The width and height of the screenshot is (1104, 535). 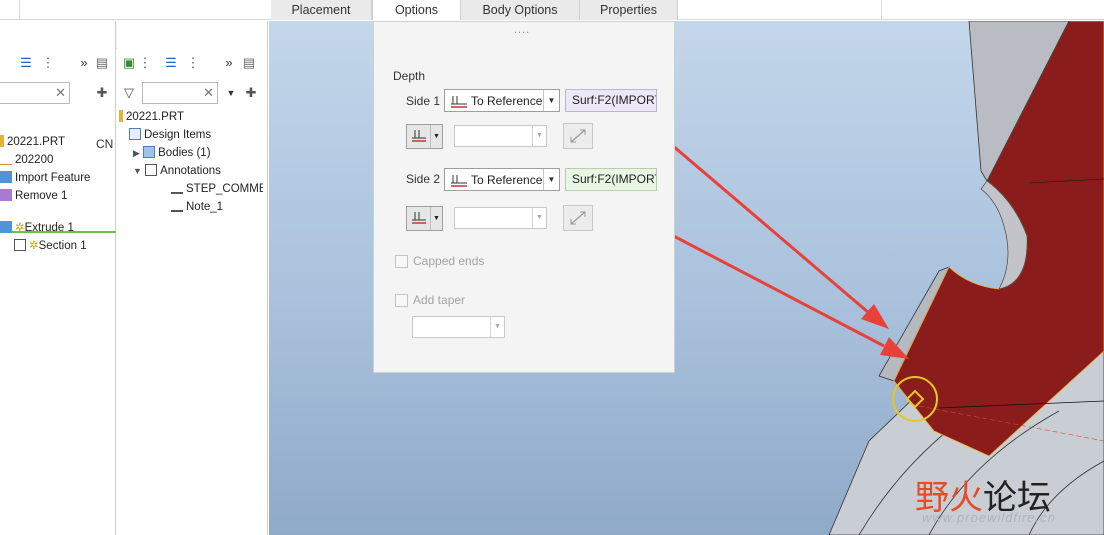 I want to click on tree-item-label: 202200, so click(x=34, y=160).